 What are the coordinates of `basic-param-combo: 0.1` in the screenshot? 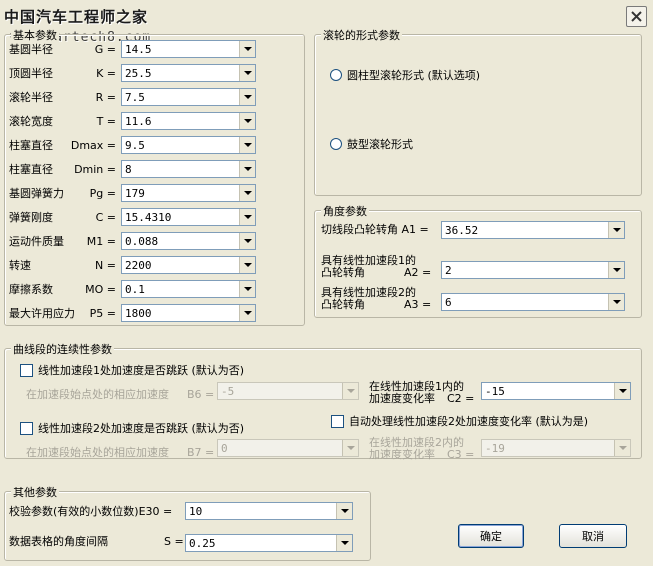 It's located at (188, 289).